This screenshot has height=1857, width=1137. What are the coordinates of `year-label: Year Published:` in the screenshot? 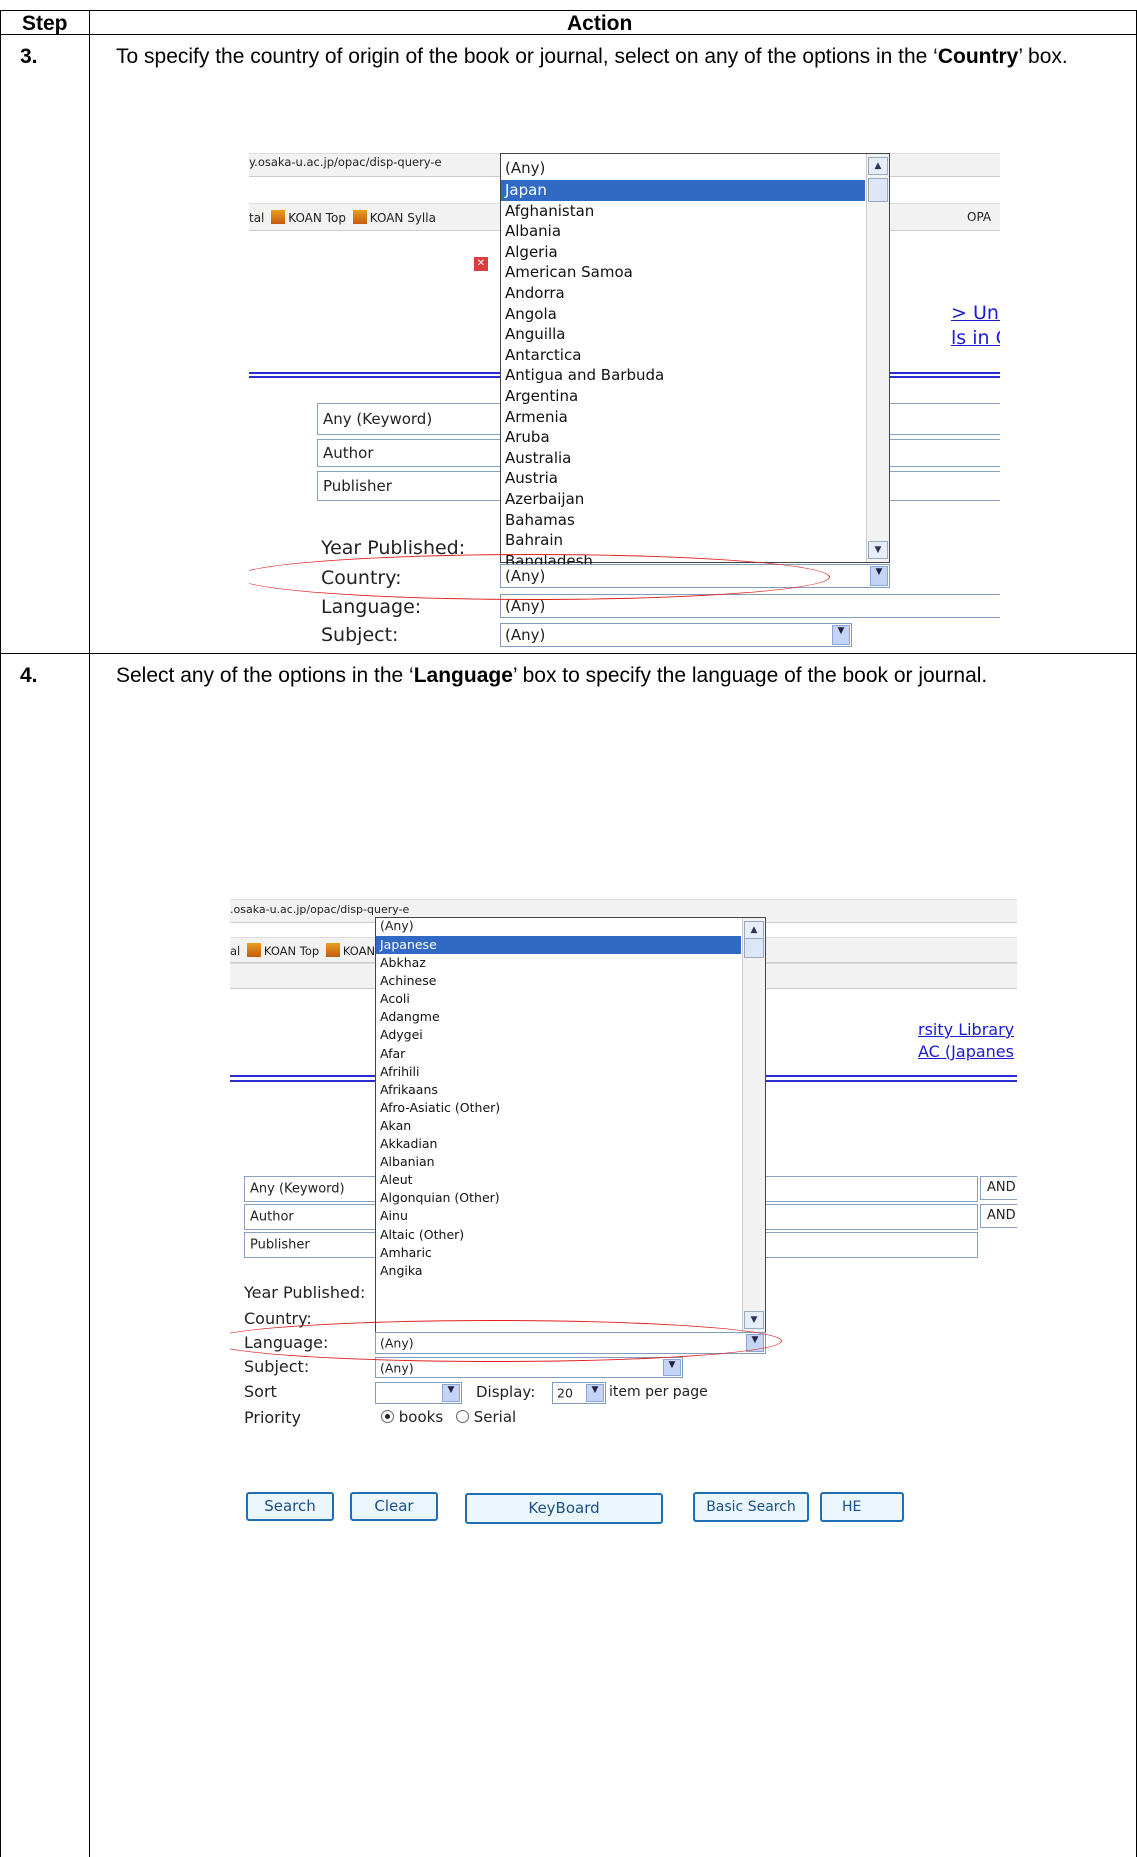 It's located at (305, 1292).